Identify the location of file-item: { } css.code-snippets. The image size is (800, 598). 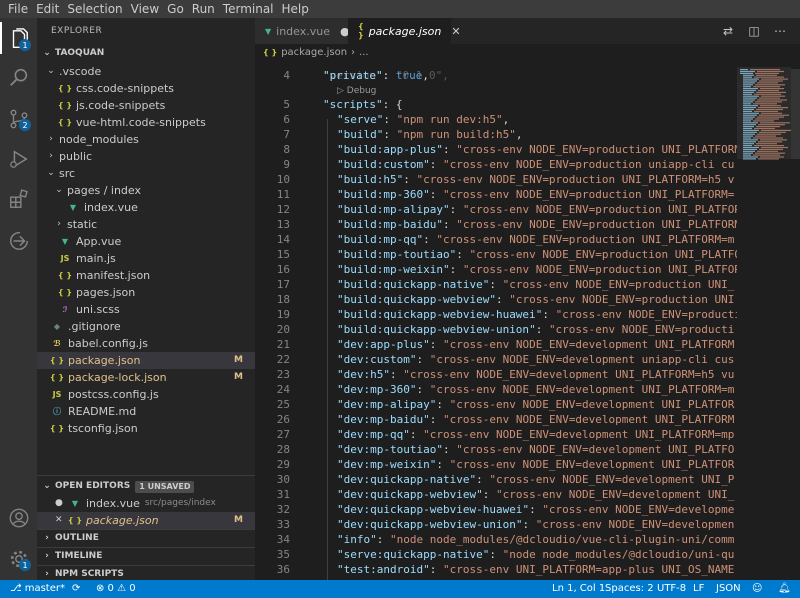
(146, 88).